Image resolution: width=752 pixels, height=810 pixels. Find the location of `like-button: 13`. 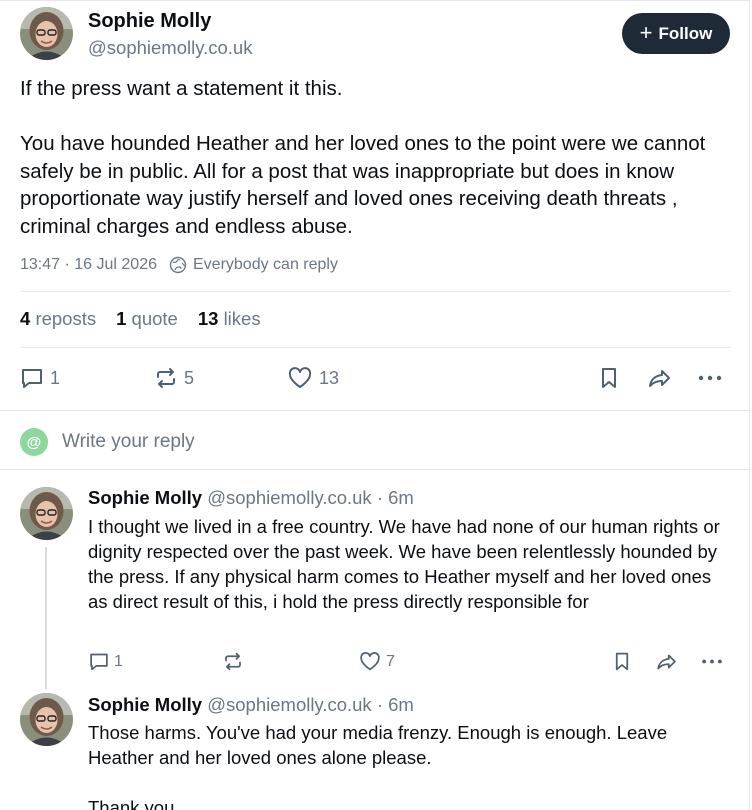

like-button: 13 is located at coordinates (313, 378).